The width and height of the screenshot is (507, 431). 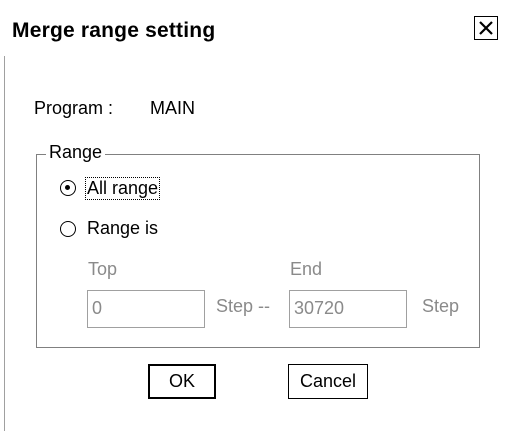 What do you see at coordinates (74, 108) in the screenshot?
I see `program-label: Program :` at bounding box center [74, 108].